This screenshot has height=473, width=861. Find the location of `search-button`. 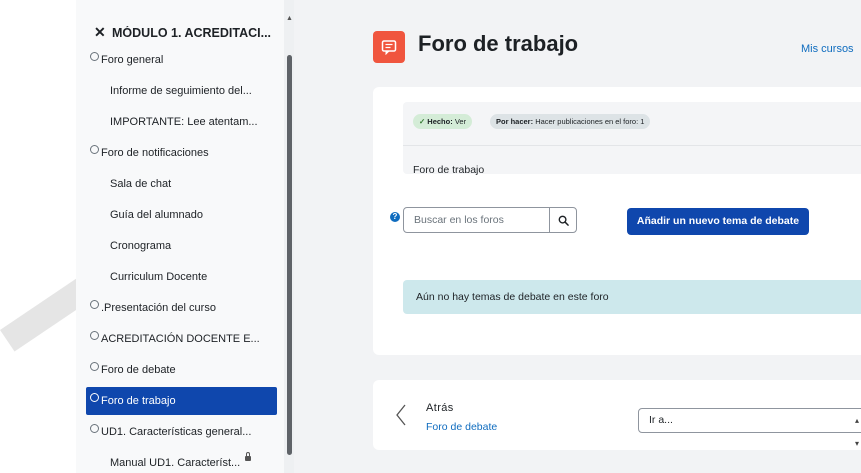

search-button is located at coordinates (562, 220).